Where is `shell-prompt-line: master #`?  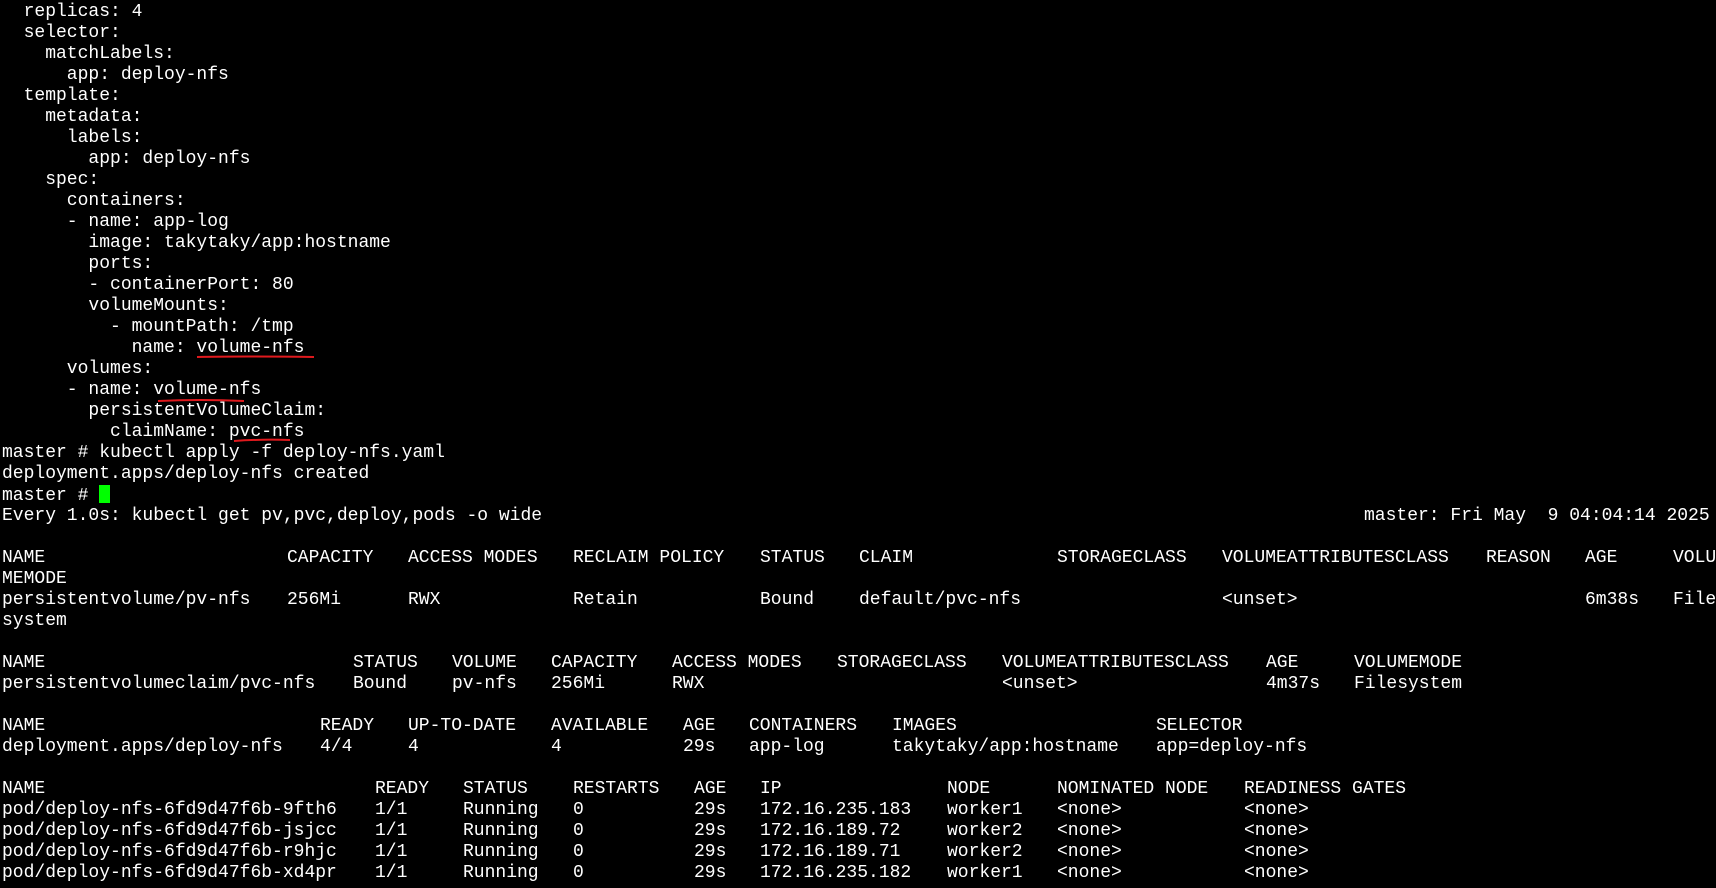
shell-prompt-line: master # is located at coordinates (56, 495).